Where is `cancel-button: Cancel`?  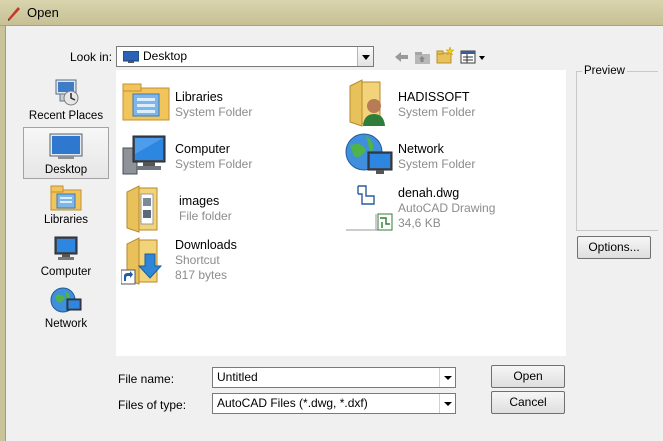
cancel-button: Cancel is located at coordinates (528, 402).